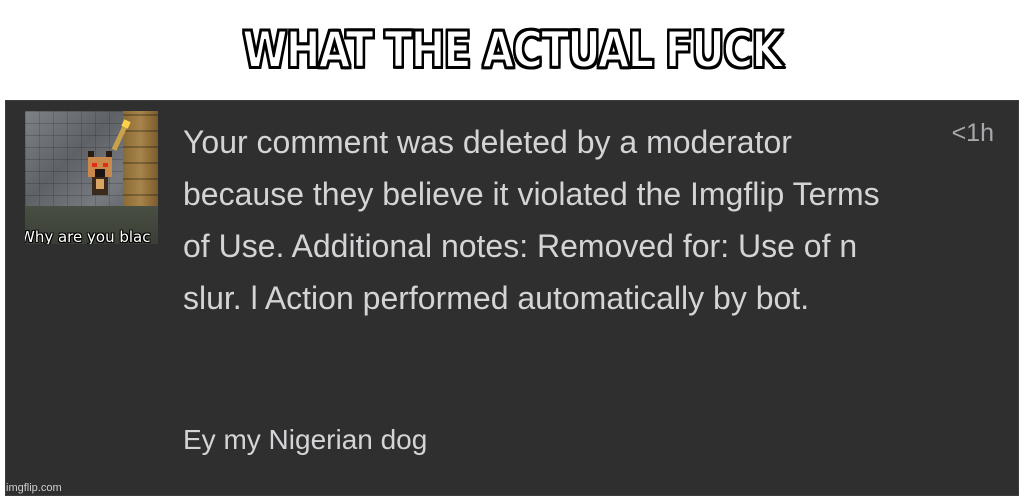 The image size is (1024, 500). Describe the element at coordinates (88, 236) in the screenshot. I see `thumbnail-caption: Why are you blac` at that location.